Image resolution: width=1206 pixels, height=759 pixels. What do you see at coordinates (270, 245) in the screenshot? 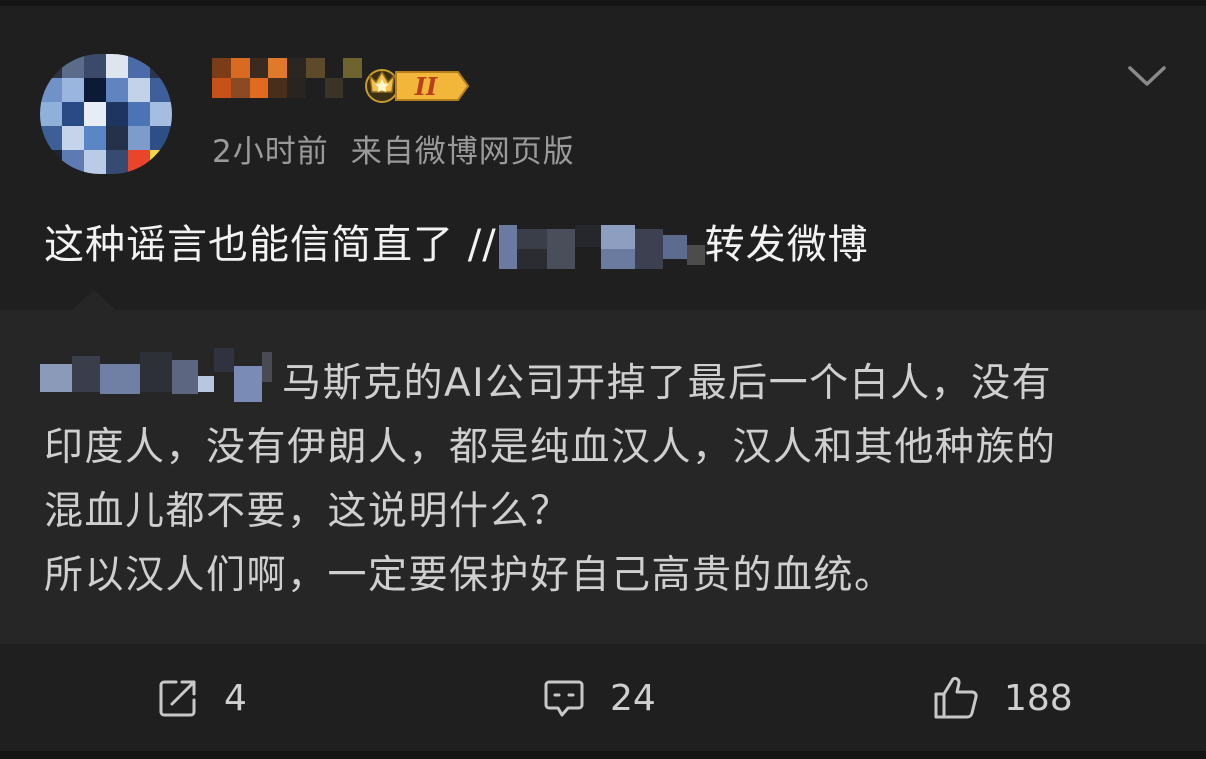
I see `post-text-main: 这种谣言也能信简直了 //` at bounding box center [270, 245].